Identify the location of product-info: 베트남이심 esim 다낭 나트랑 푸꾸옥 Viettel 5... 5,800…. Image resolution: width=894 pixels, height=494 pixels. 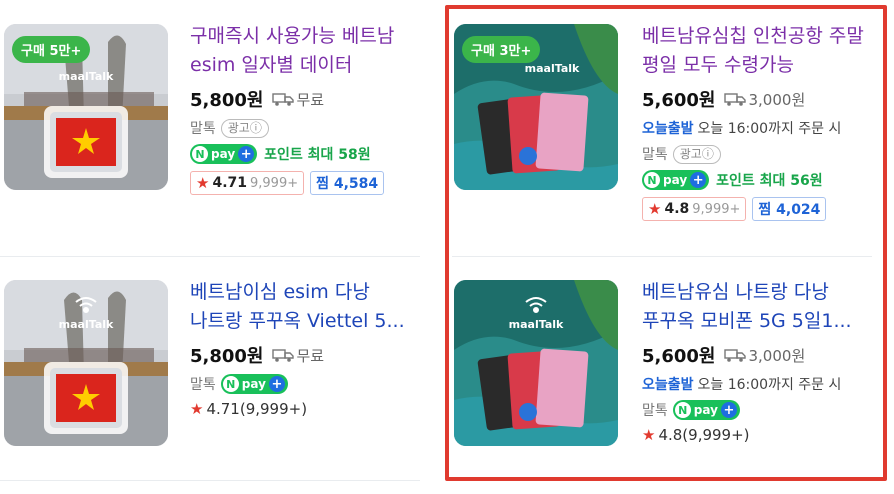
(308, 348).